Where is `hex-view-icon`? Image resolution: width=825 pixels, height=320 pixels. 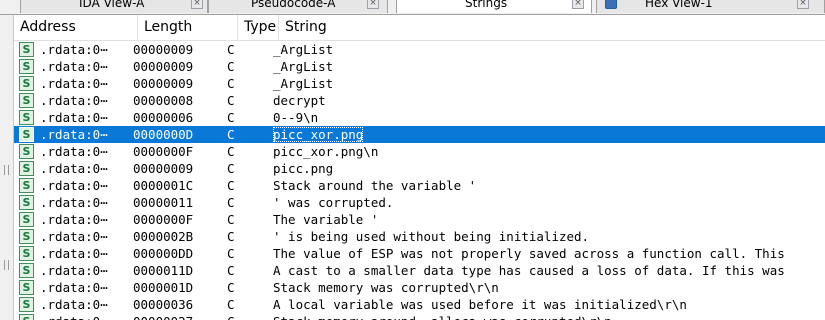
hex-view-icon is located at coordinates (611, 4).